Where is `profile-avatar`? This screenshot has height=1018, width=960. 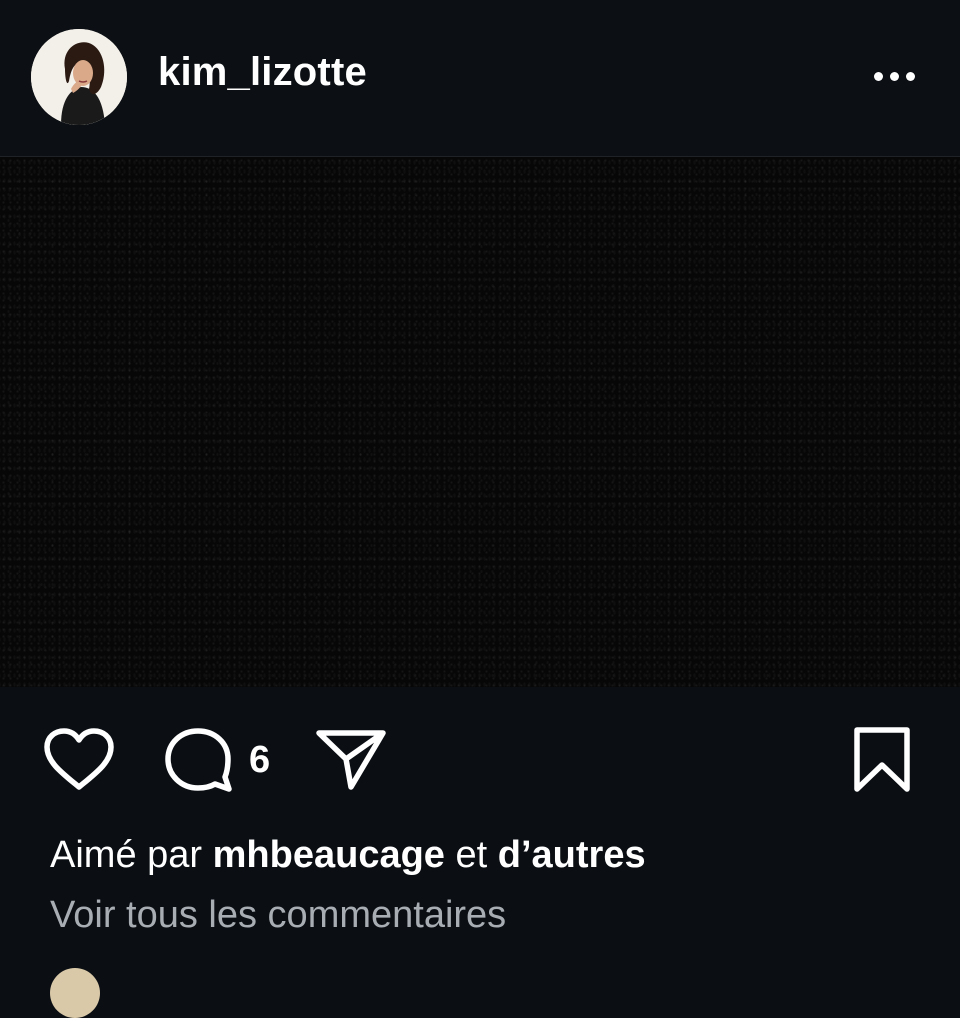
profile-avatar is located at coordinates (79, 77).